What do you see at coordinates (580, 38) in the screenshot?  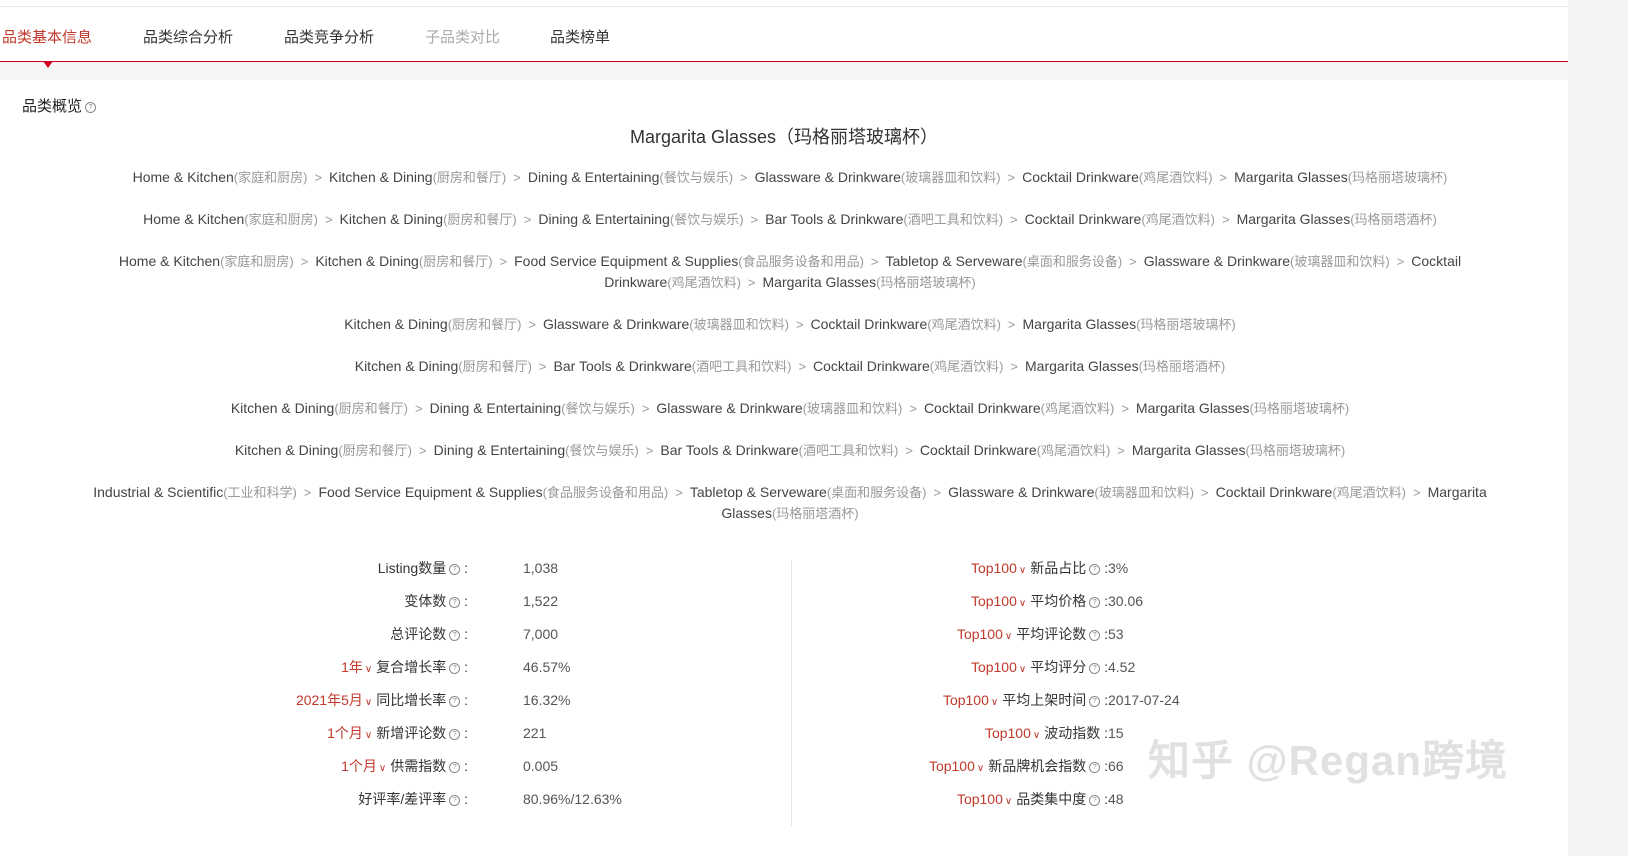 I see `tab-category-ranking: 品类榜单` at bounding box center [580, 38].